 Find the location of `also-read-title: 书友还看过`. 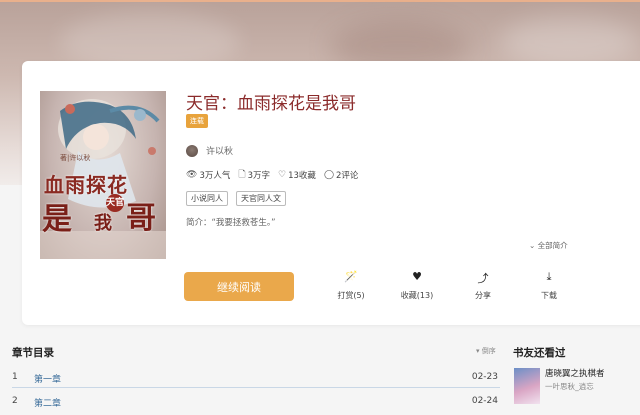

also-read-title: 书友还看过 is located at coordinates (539, 353).